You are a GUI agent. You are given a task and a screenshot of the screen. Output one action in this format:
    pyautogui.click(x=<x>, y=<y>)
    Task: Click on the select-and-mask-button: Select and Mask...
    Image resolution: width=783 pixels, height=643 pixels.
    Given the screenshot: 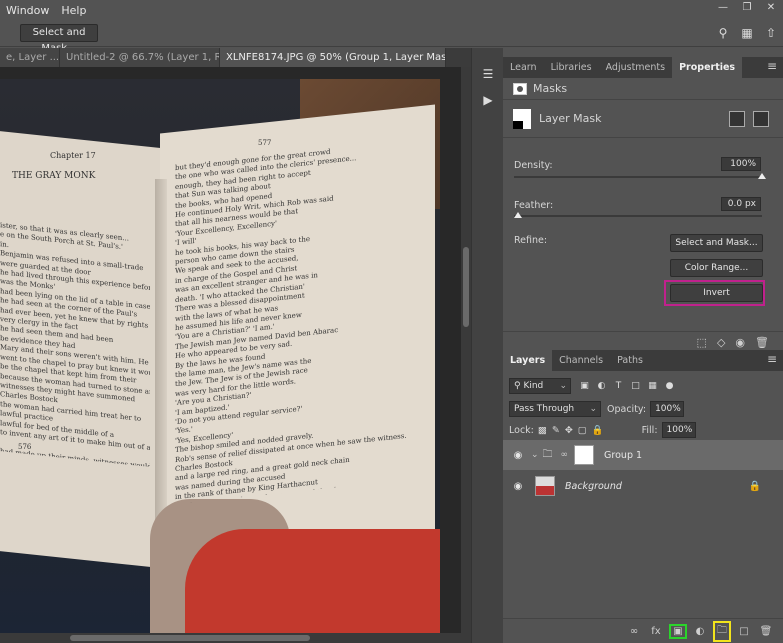 What is the action you would take?
    pyautogui.click(x=59, y=39)
    